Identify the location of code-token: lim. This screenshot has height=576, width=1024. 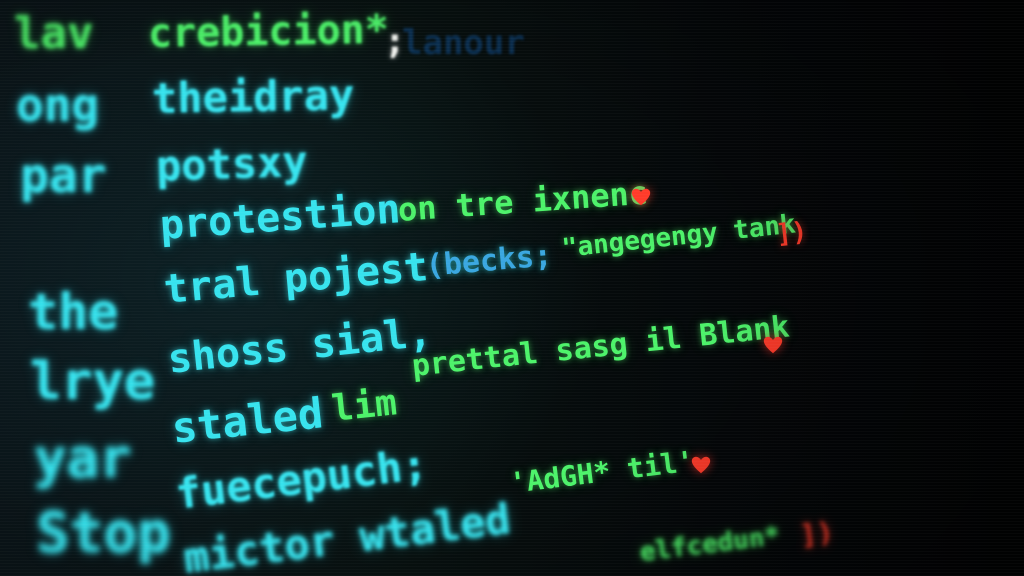
(364, 406).